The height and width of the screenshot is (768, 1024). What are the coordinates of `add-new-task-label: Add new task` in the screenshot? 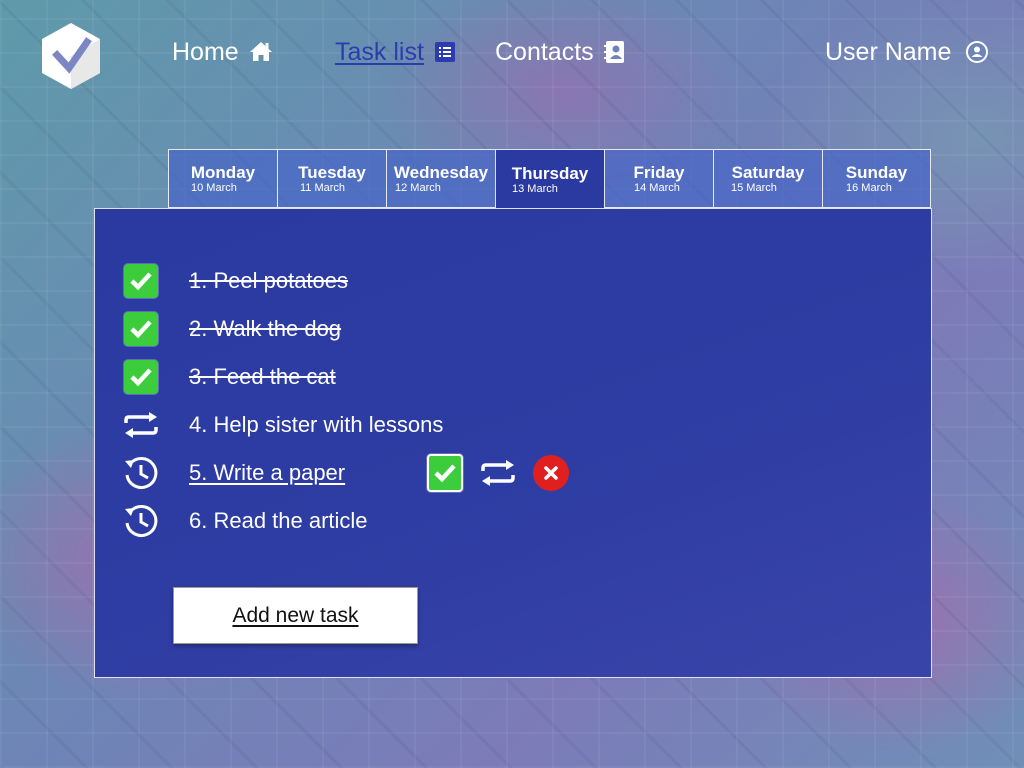 It's located at (295, 615).